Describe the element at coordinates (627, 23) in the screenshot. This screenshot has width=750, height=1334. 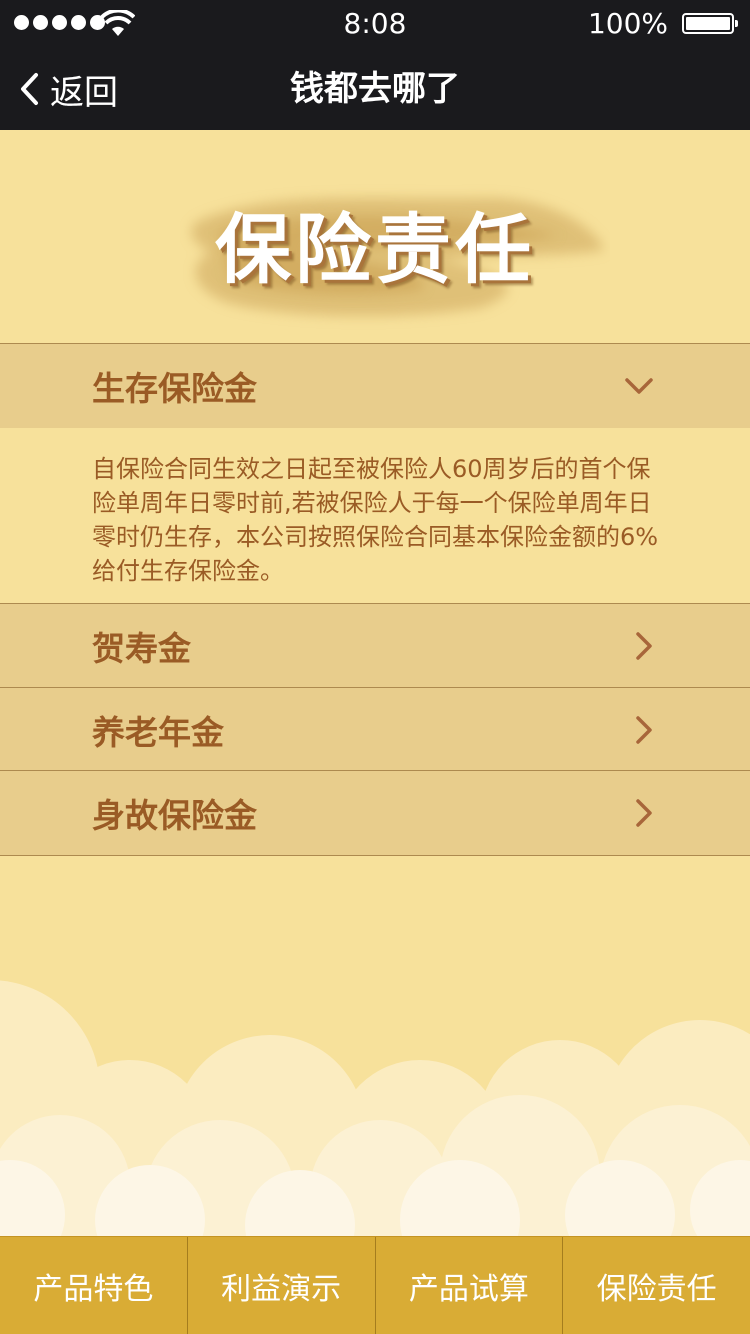
I see `battery-percentage: 100%` at that location.